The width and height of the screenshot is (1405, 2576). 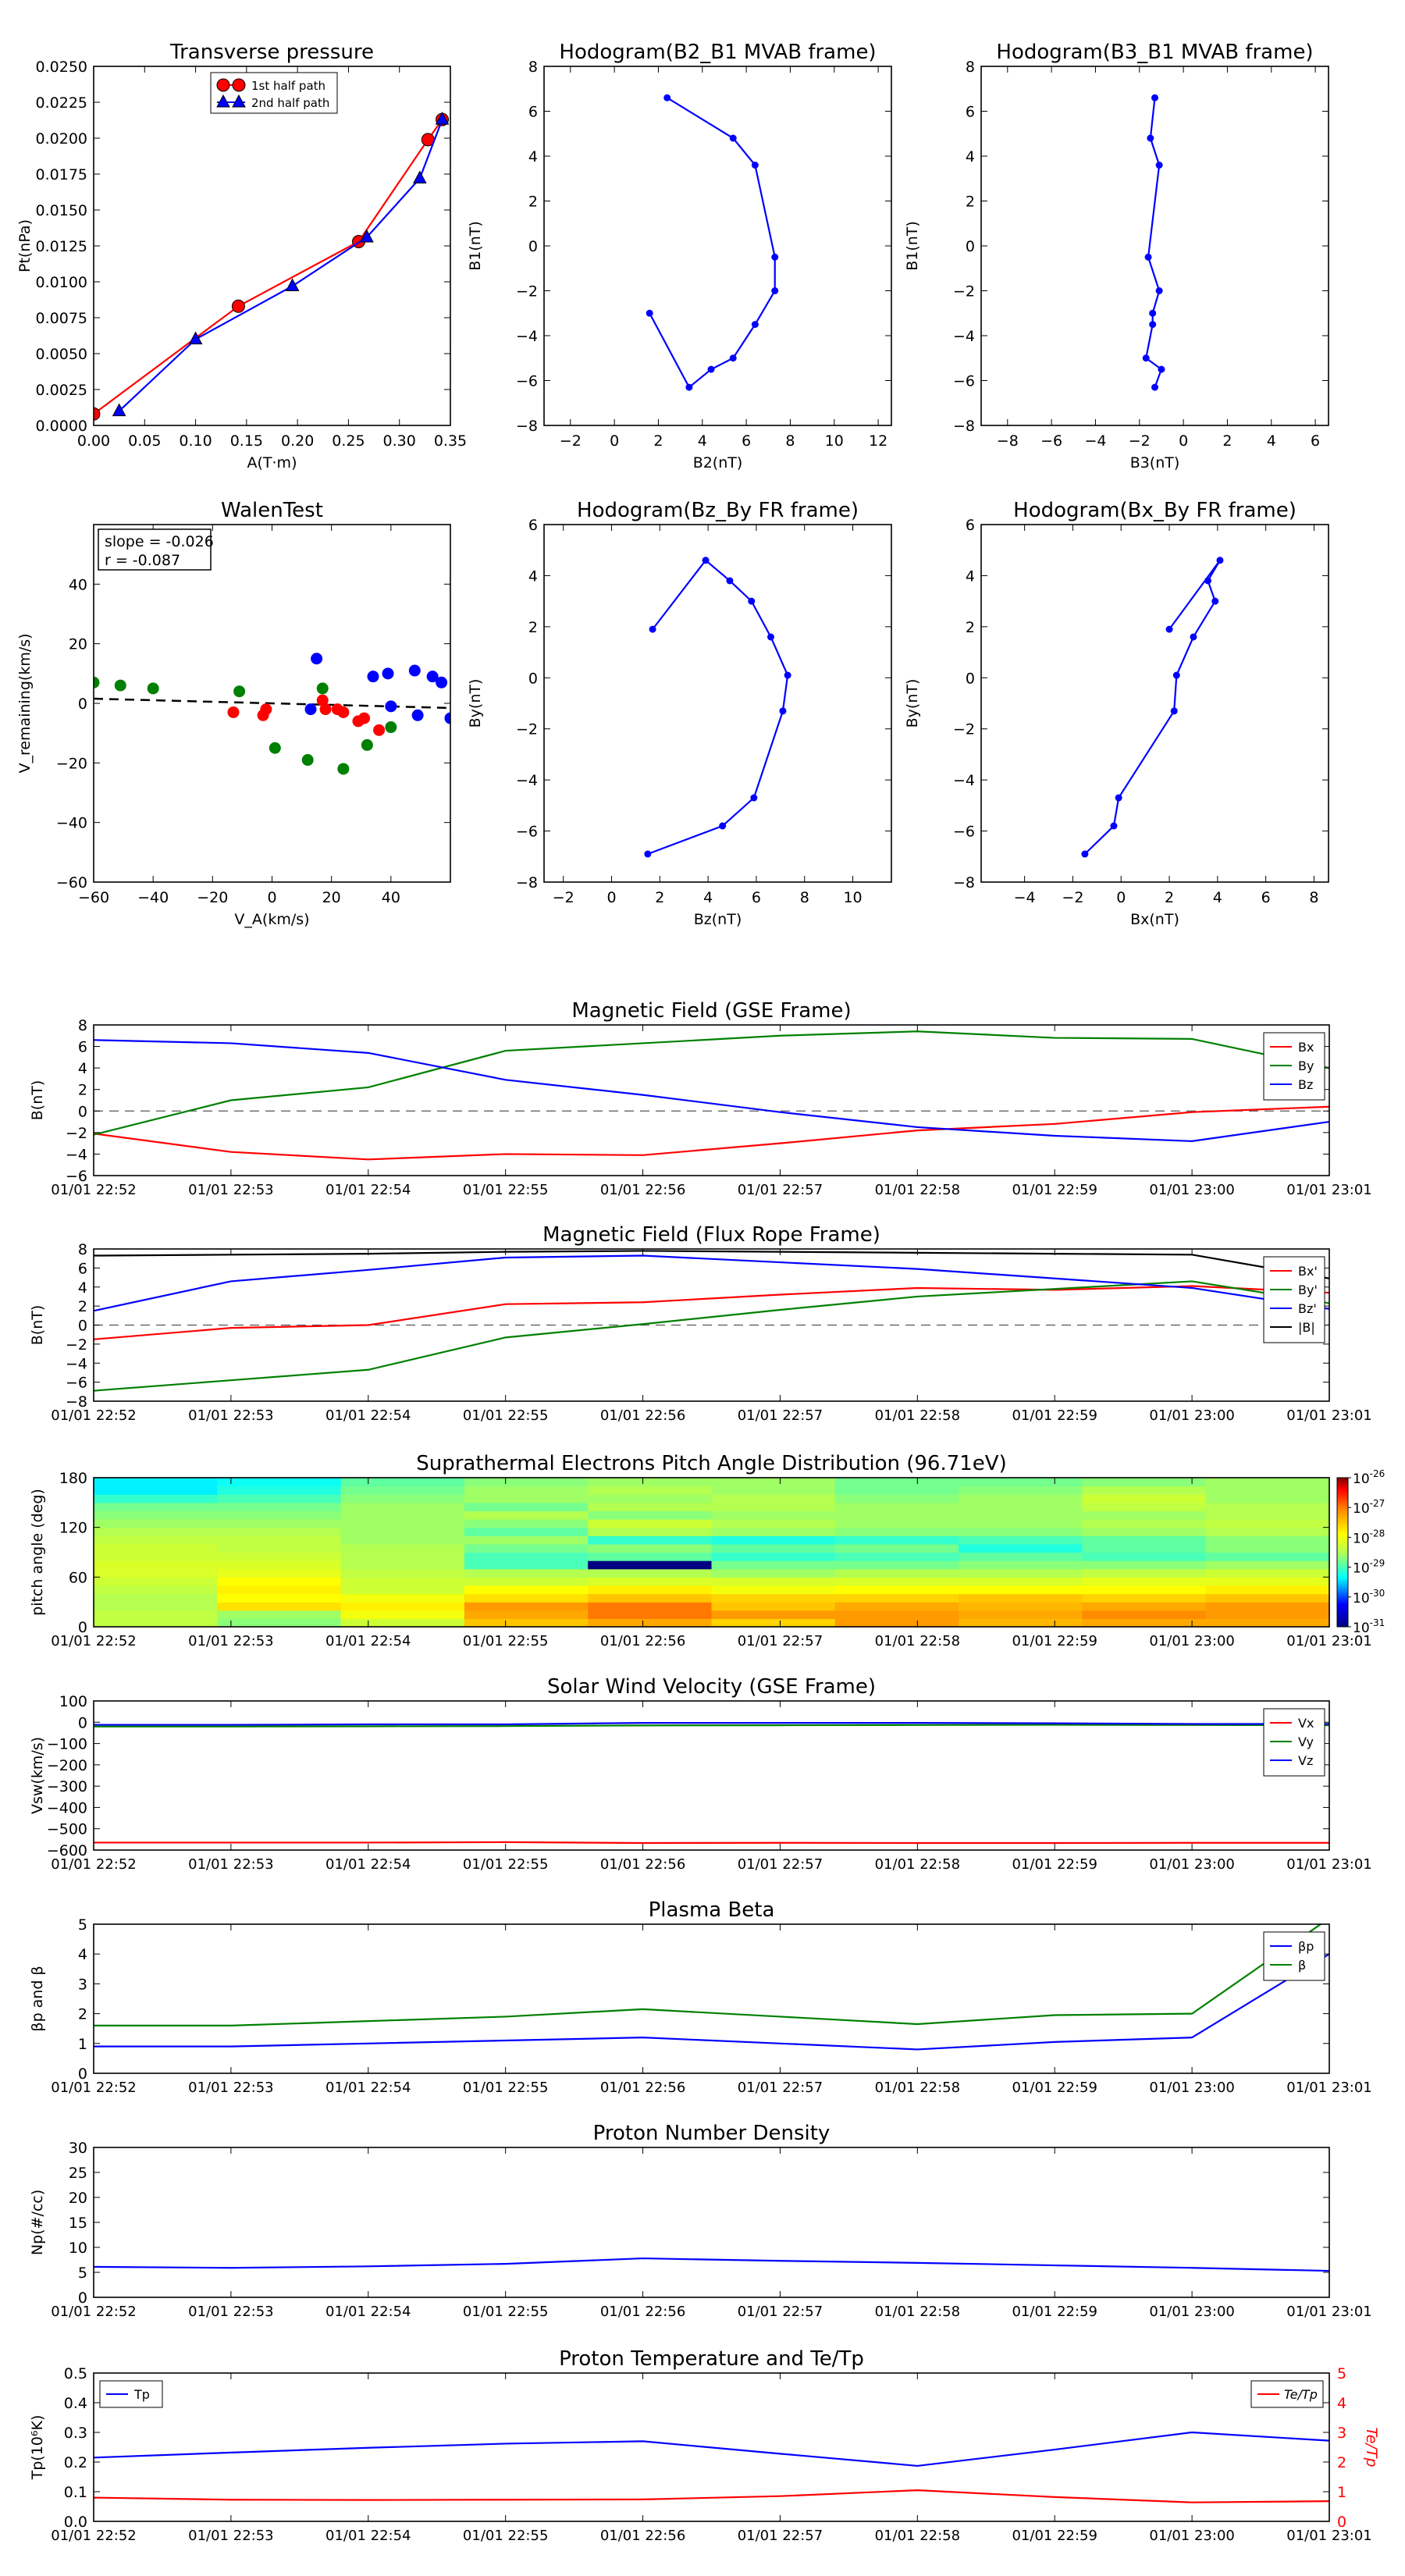 I want to click on y-tick-label: −300, so click(x=67, y=1786).